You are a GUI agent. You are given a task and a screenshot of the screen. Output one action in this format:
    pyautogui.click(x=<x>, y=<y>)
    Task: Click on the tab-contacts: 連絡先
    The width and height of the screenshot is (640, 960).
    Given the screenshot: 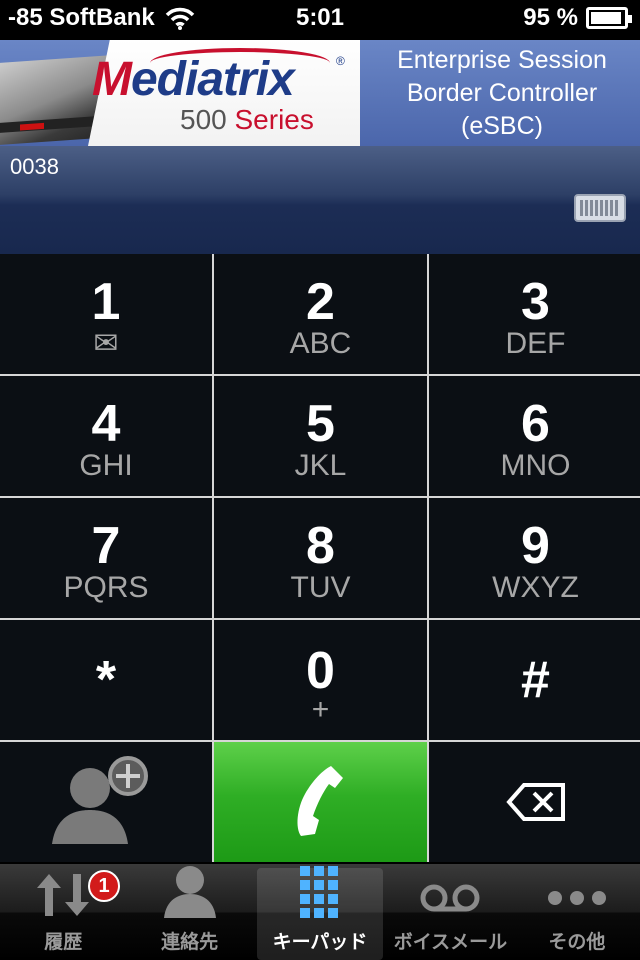 What is the action you would take?
    pyautogui.click(x=189, y=912)
    